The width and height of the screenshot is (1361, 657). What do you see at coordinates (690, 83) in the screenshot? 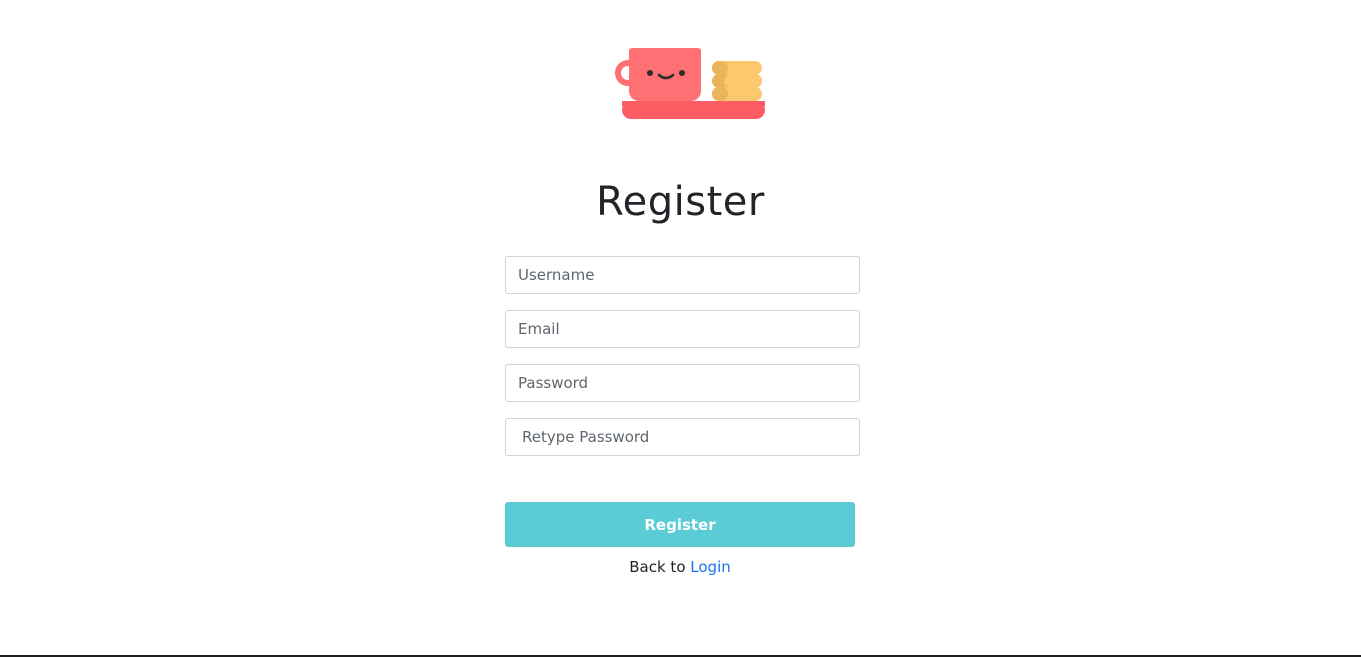
I see `teacup-and-cookies-icon` at bounding box center [690, 83].